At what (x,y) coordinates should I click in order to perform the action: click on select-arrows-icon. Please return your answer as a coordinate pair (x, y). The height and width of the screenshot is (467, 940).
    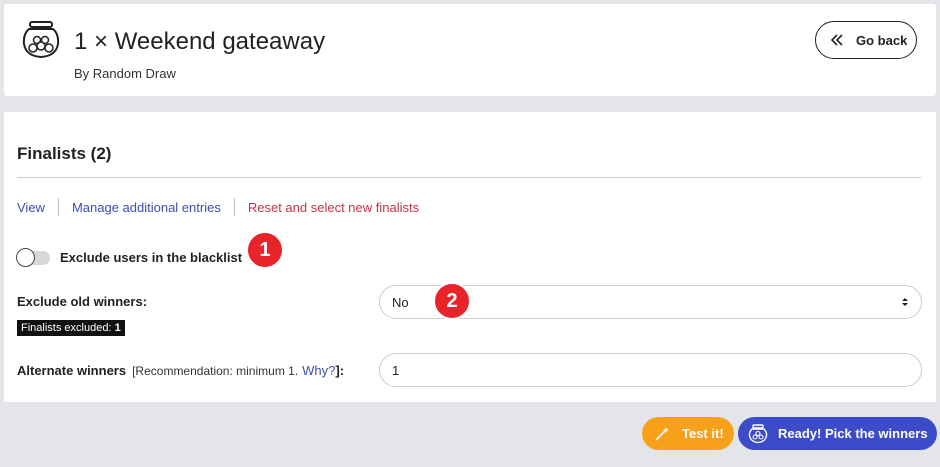
    Looking at the image, I should click on (905, 302).